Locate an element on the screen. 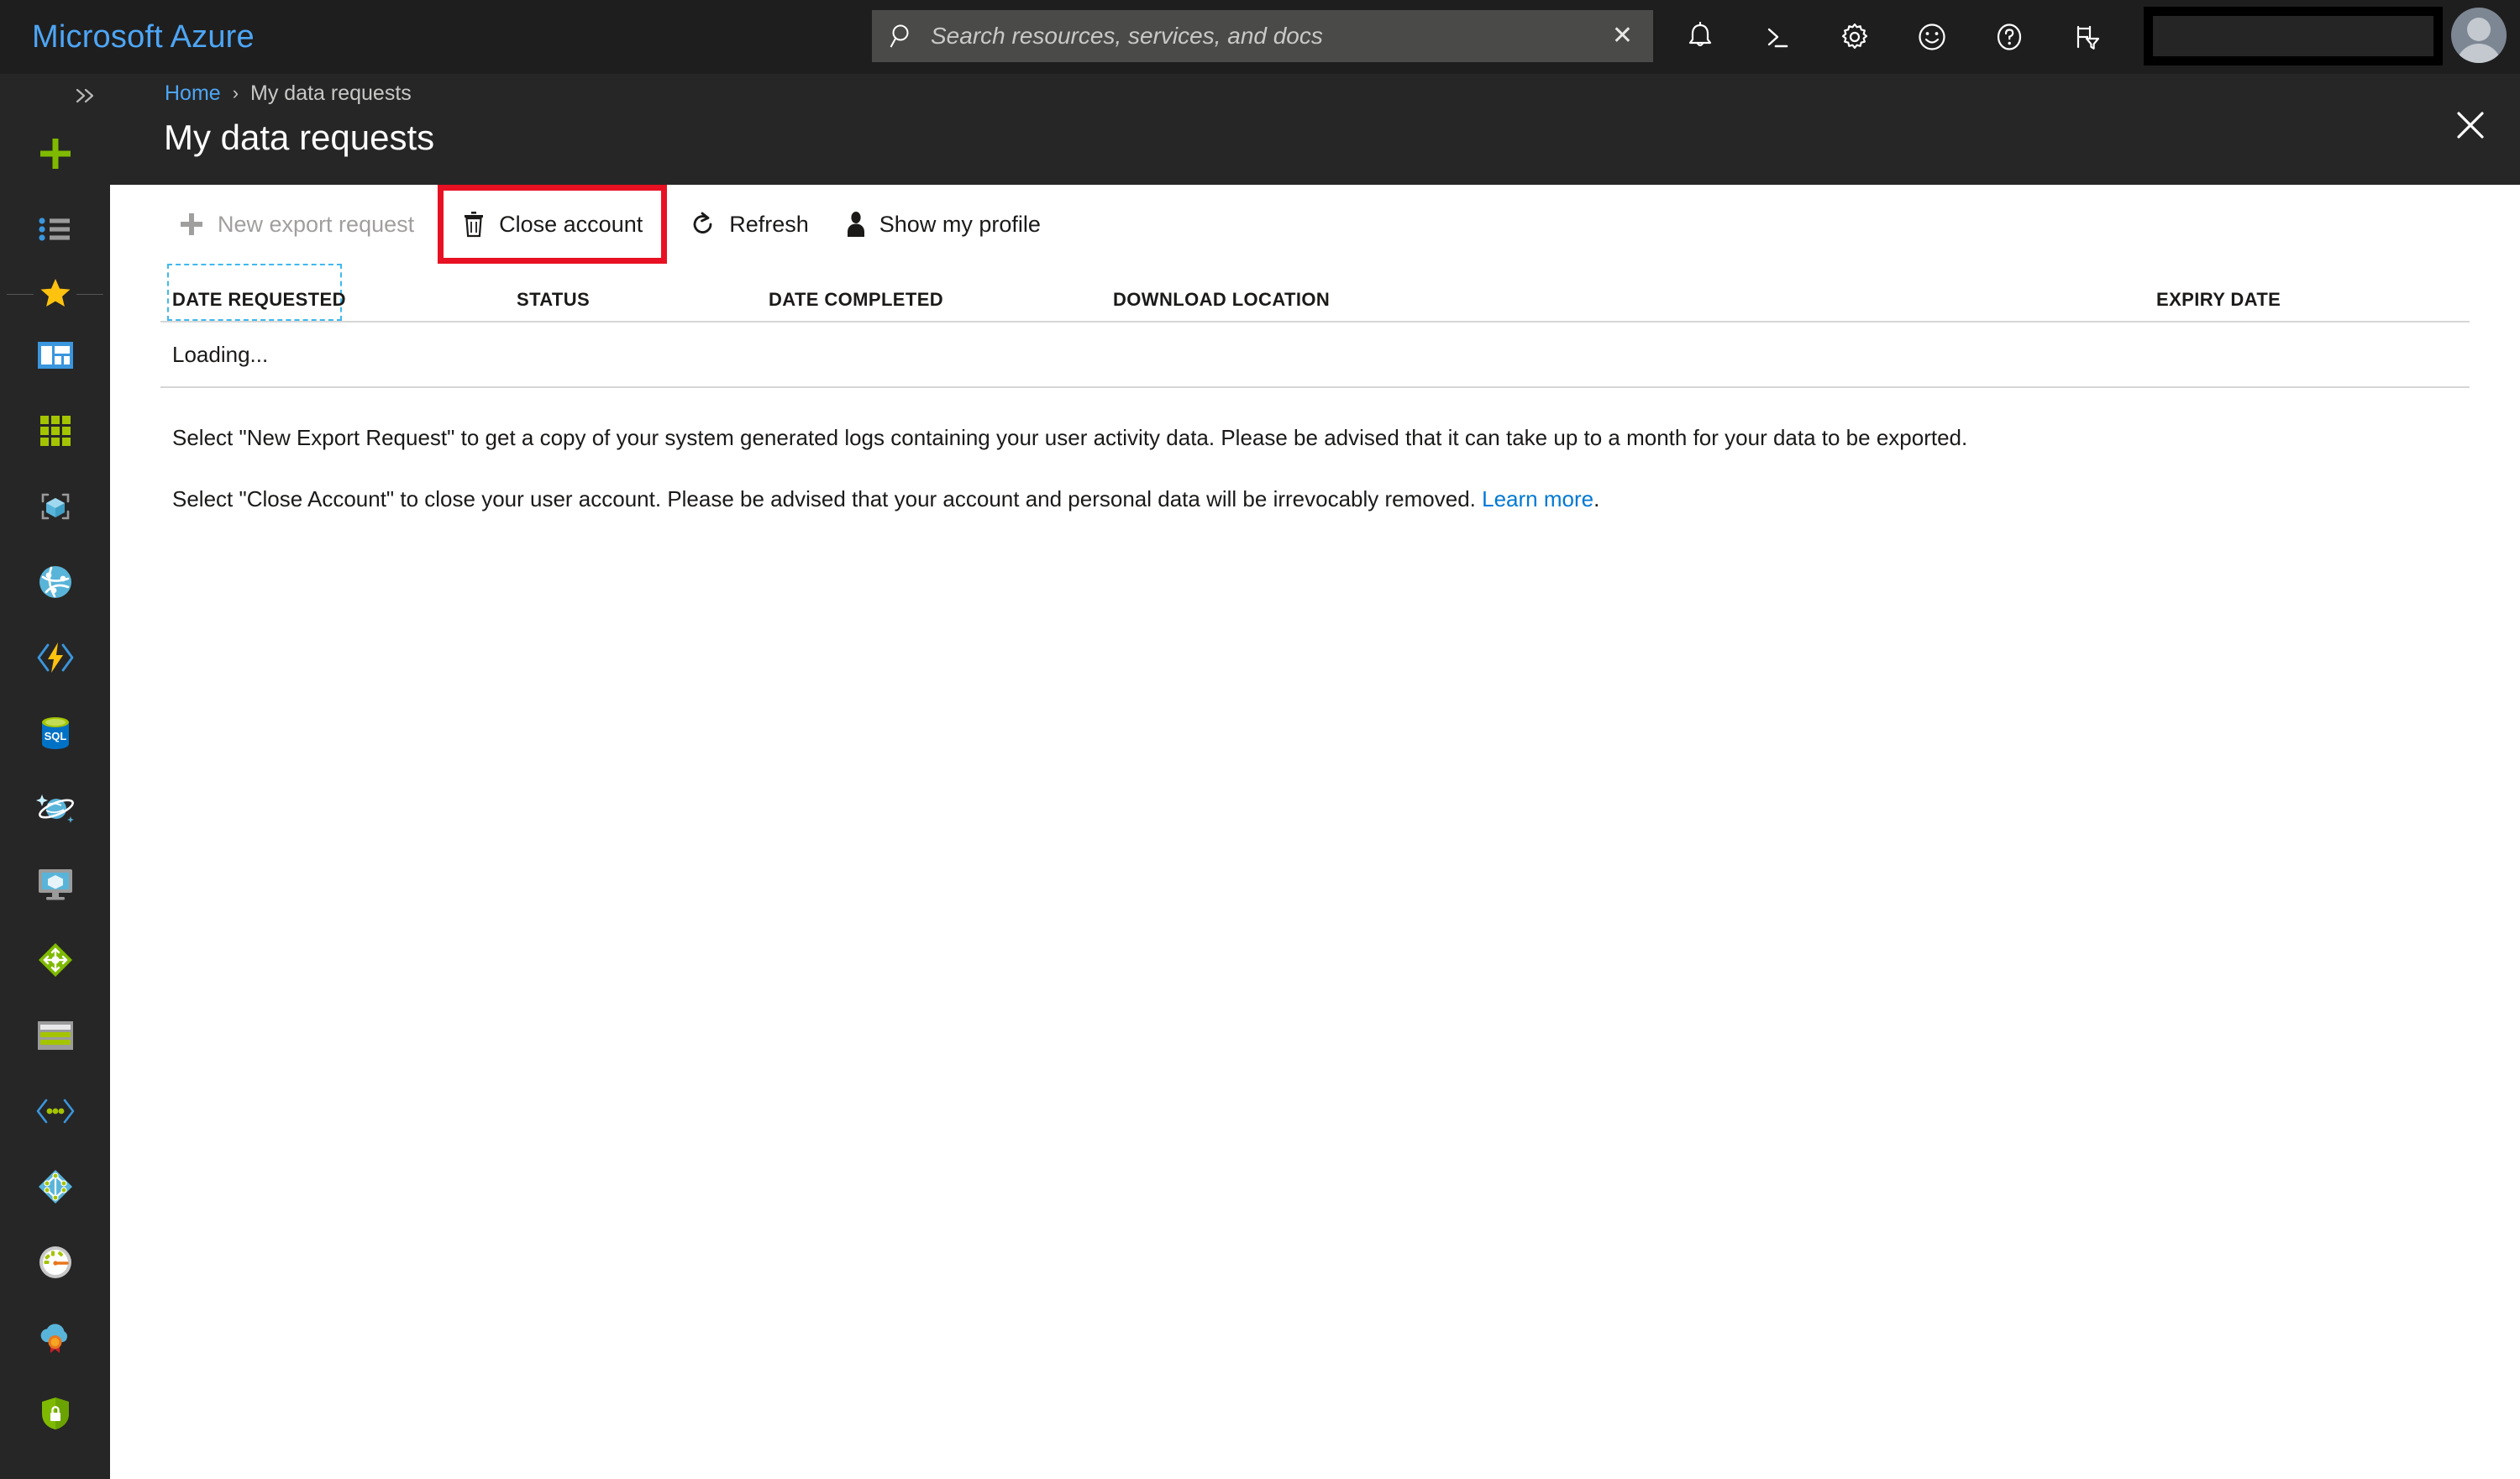  sidebar-item-azure-cosmos-db is located at coordinates (55, 810).